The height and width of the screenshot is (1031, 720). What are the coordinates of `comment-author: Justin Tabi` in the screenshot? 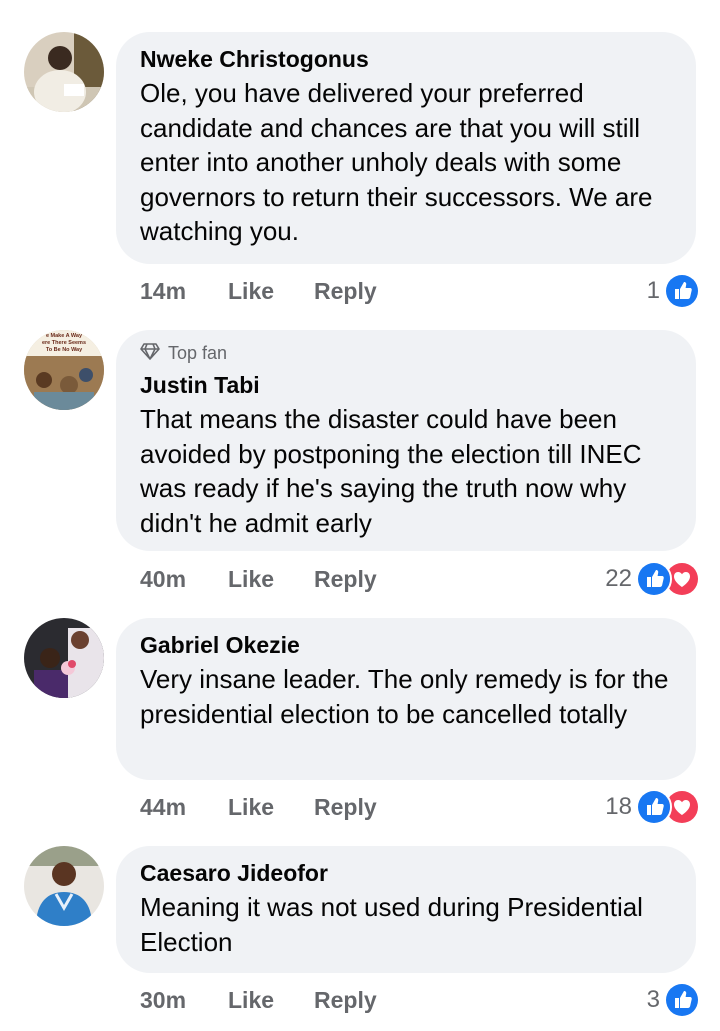 It's located at (406, 385).